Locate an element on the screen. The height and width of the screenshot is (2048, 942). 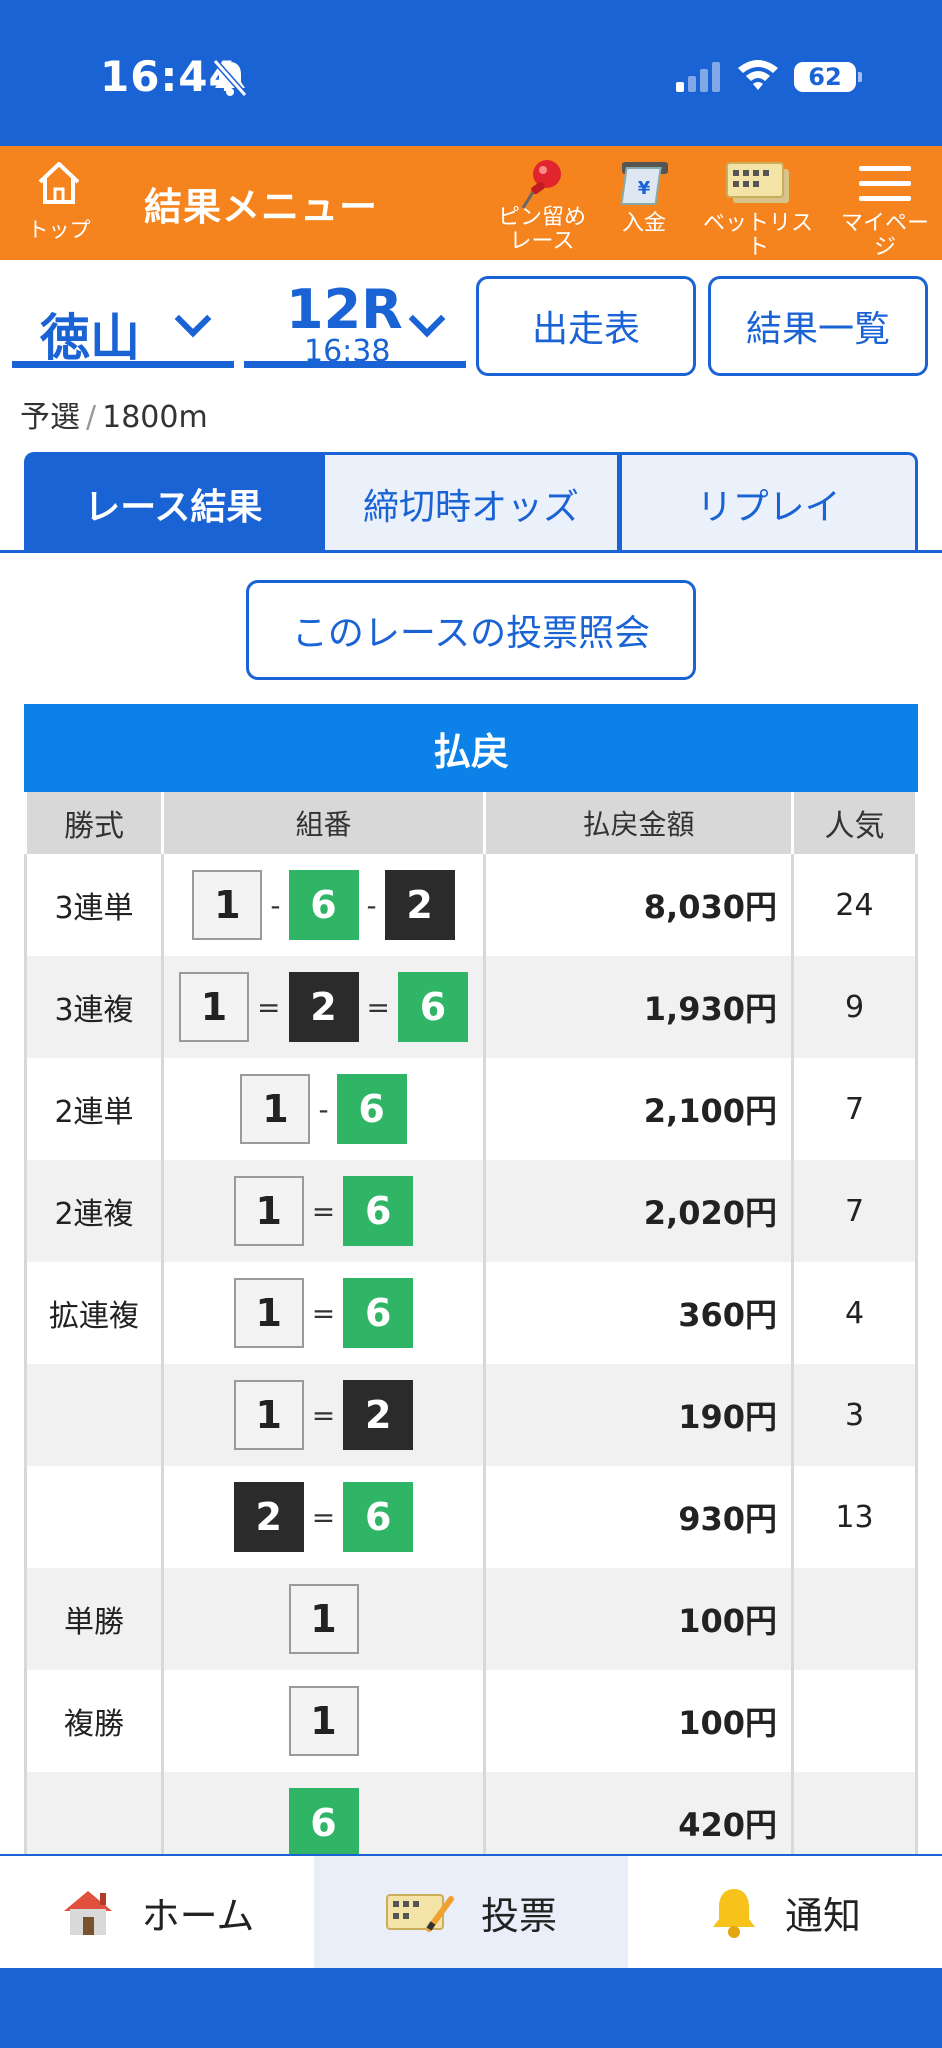
pin-race-button: ピン留め レース is located at coordinates (542, 205).